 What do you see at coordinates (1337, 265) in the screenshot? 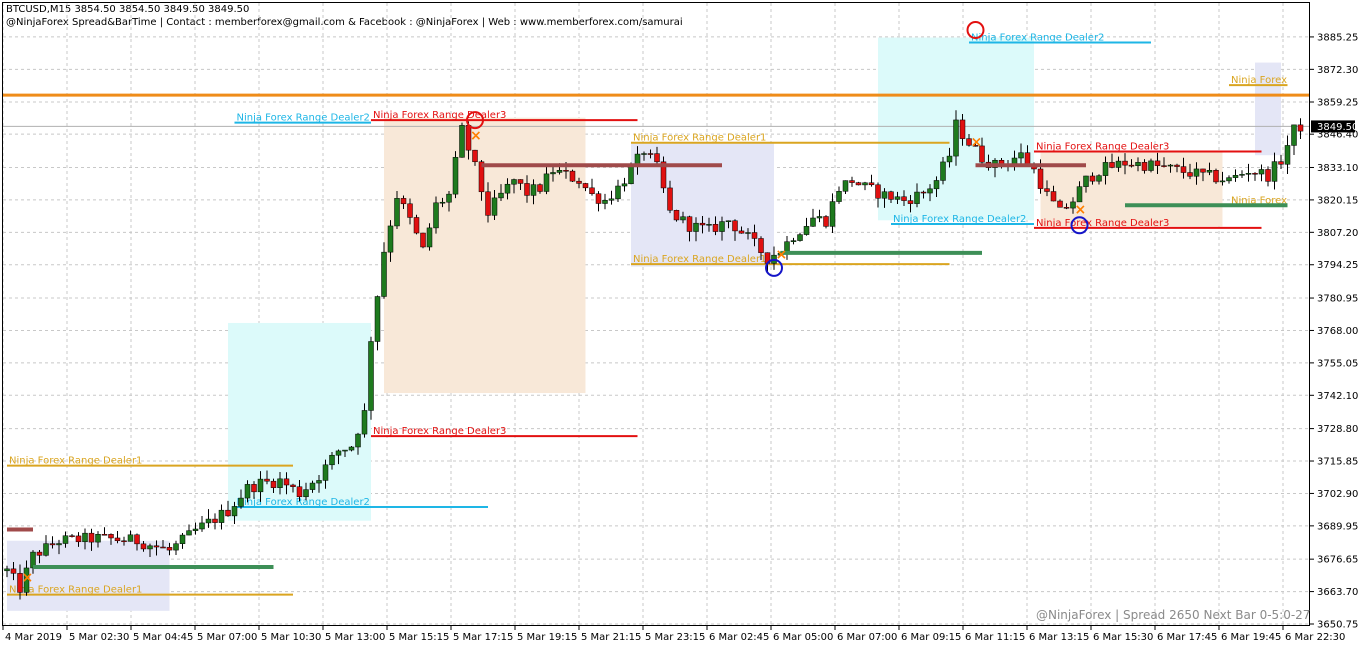
I see `y-tick-label: 3794.25` at bounding box center [1337, 265].